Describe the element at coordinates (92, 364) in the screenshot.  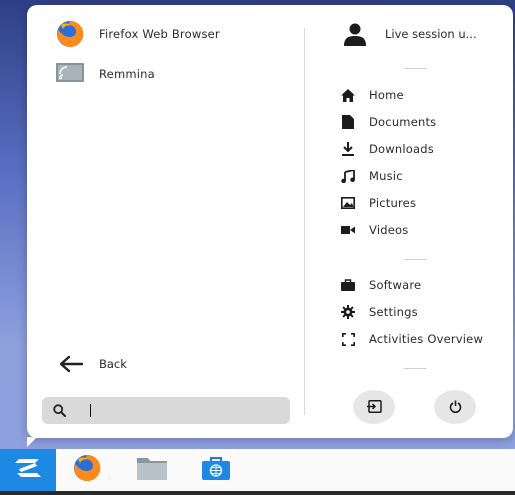
I see `back-button: Back` at that location.